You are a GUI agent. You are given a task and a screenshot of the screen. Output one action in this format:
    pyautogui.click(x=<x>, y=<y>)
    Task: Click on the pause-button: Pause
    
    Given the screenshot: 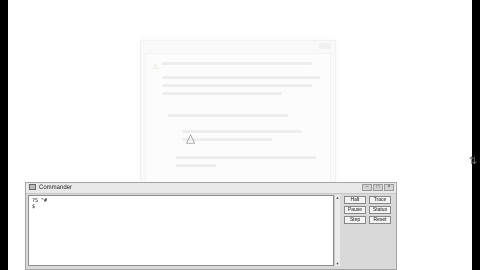 What is the action you would take?
    pyautogui.click(x=355, y=210)
    